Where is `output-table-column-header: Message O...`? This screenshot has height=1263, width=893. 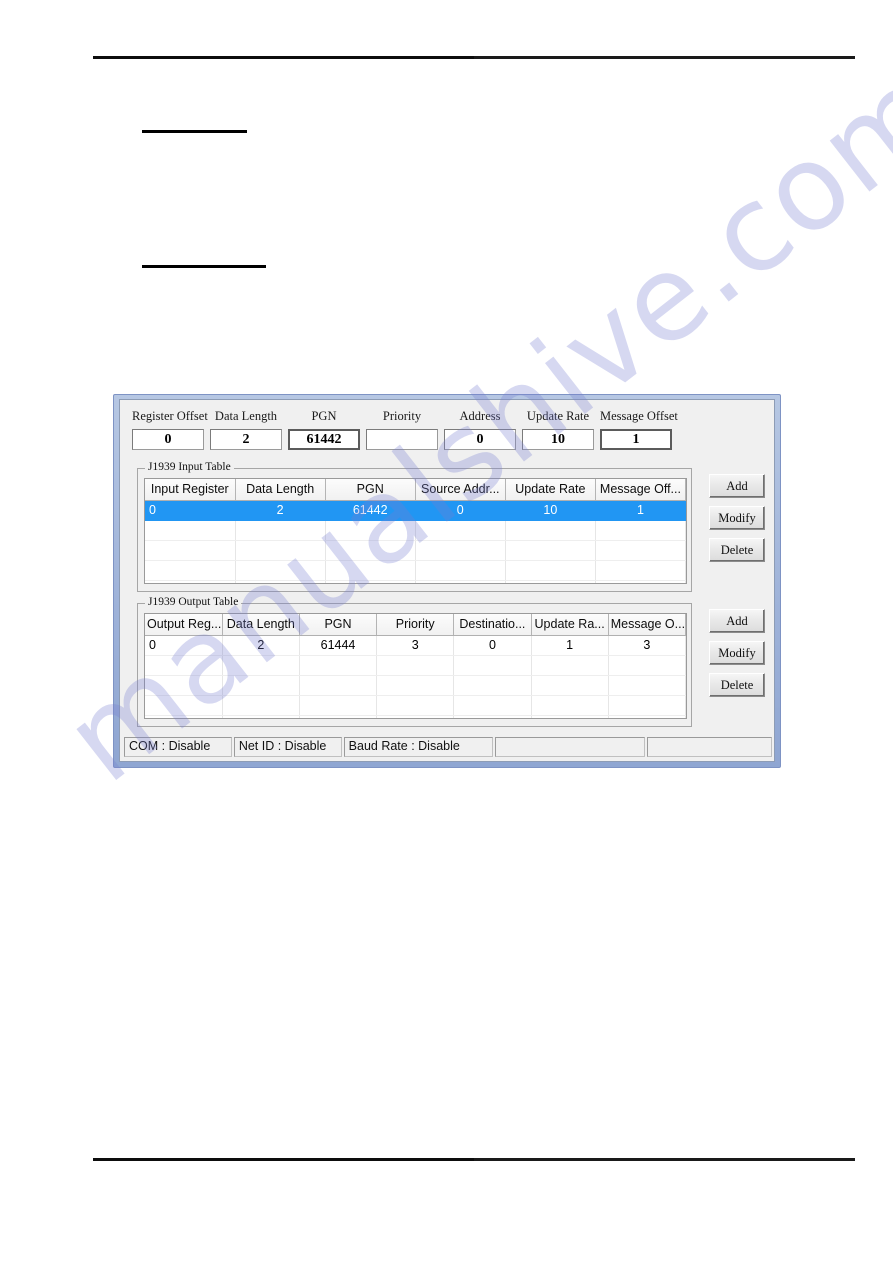
output-table-column-header: Message O... is located at coordinates (647, 625).